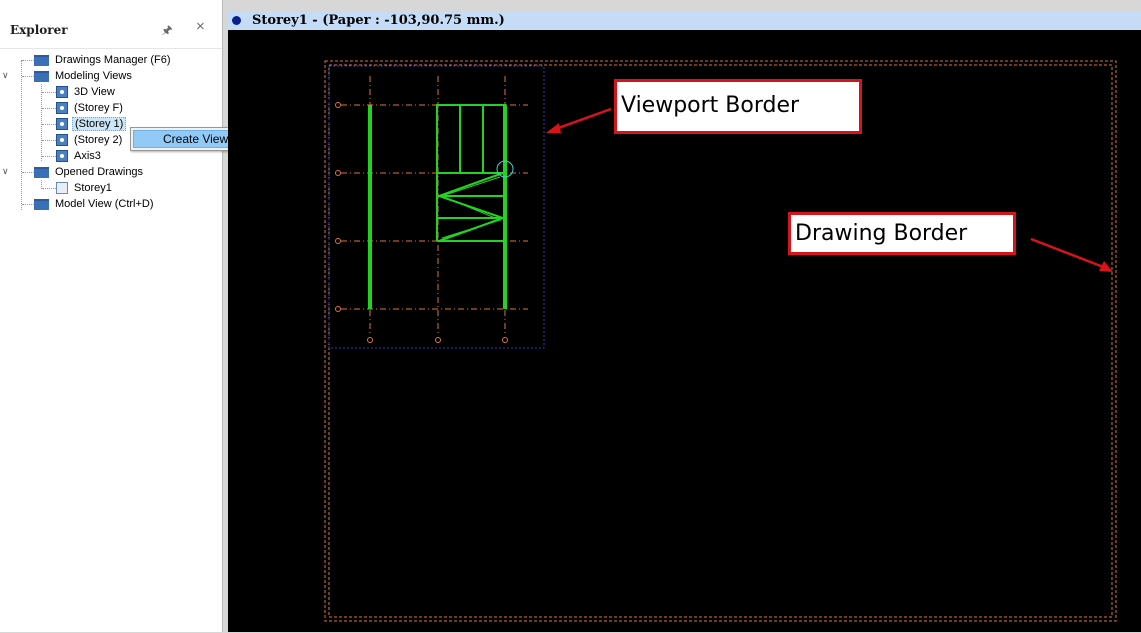 The image size is (1141, 633). I want to click on tree-item-label: (Storey 2), so click(98, 140).